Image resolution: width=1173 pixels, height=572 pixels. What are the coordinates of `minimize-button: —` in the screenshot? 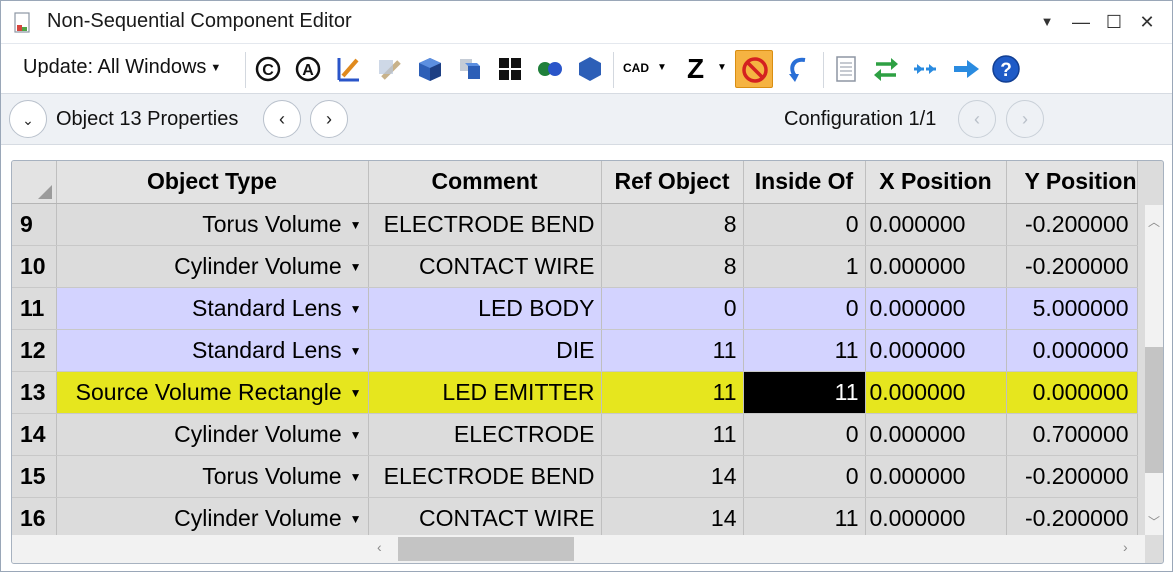 It's located at (1081, 22).